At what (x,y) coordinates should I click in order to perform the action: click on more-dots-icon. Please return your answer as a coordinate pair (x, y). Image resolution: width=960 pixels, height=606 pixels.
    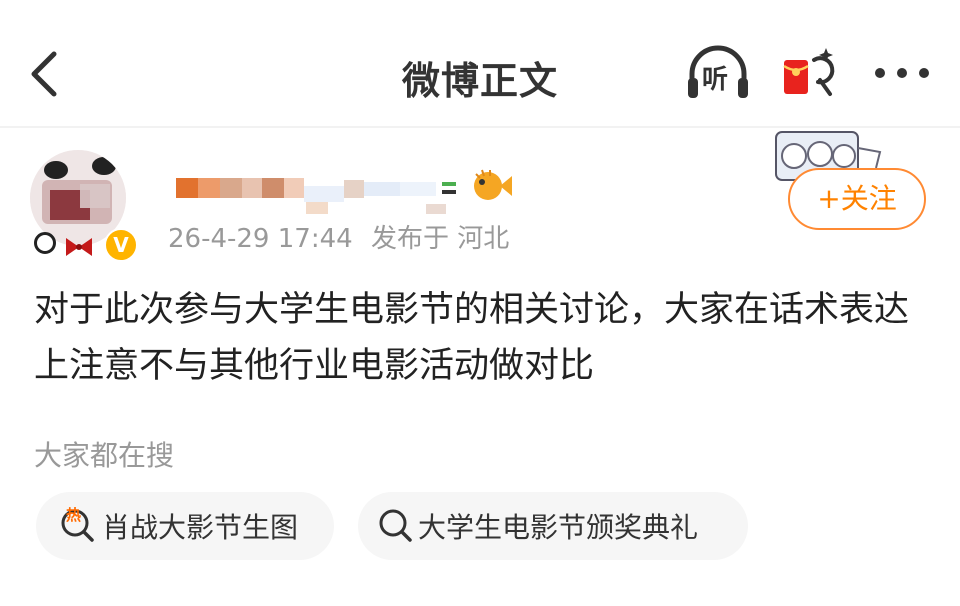
    Looking at the image, I should click on (902, 73).